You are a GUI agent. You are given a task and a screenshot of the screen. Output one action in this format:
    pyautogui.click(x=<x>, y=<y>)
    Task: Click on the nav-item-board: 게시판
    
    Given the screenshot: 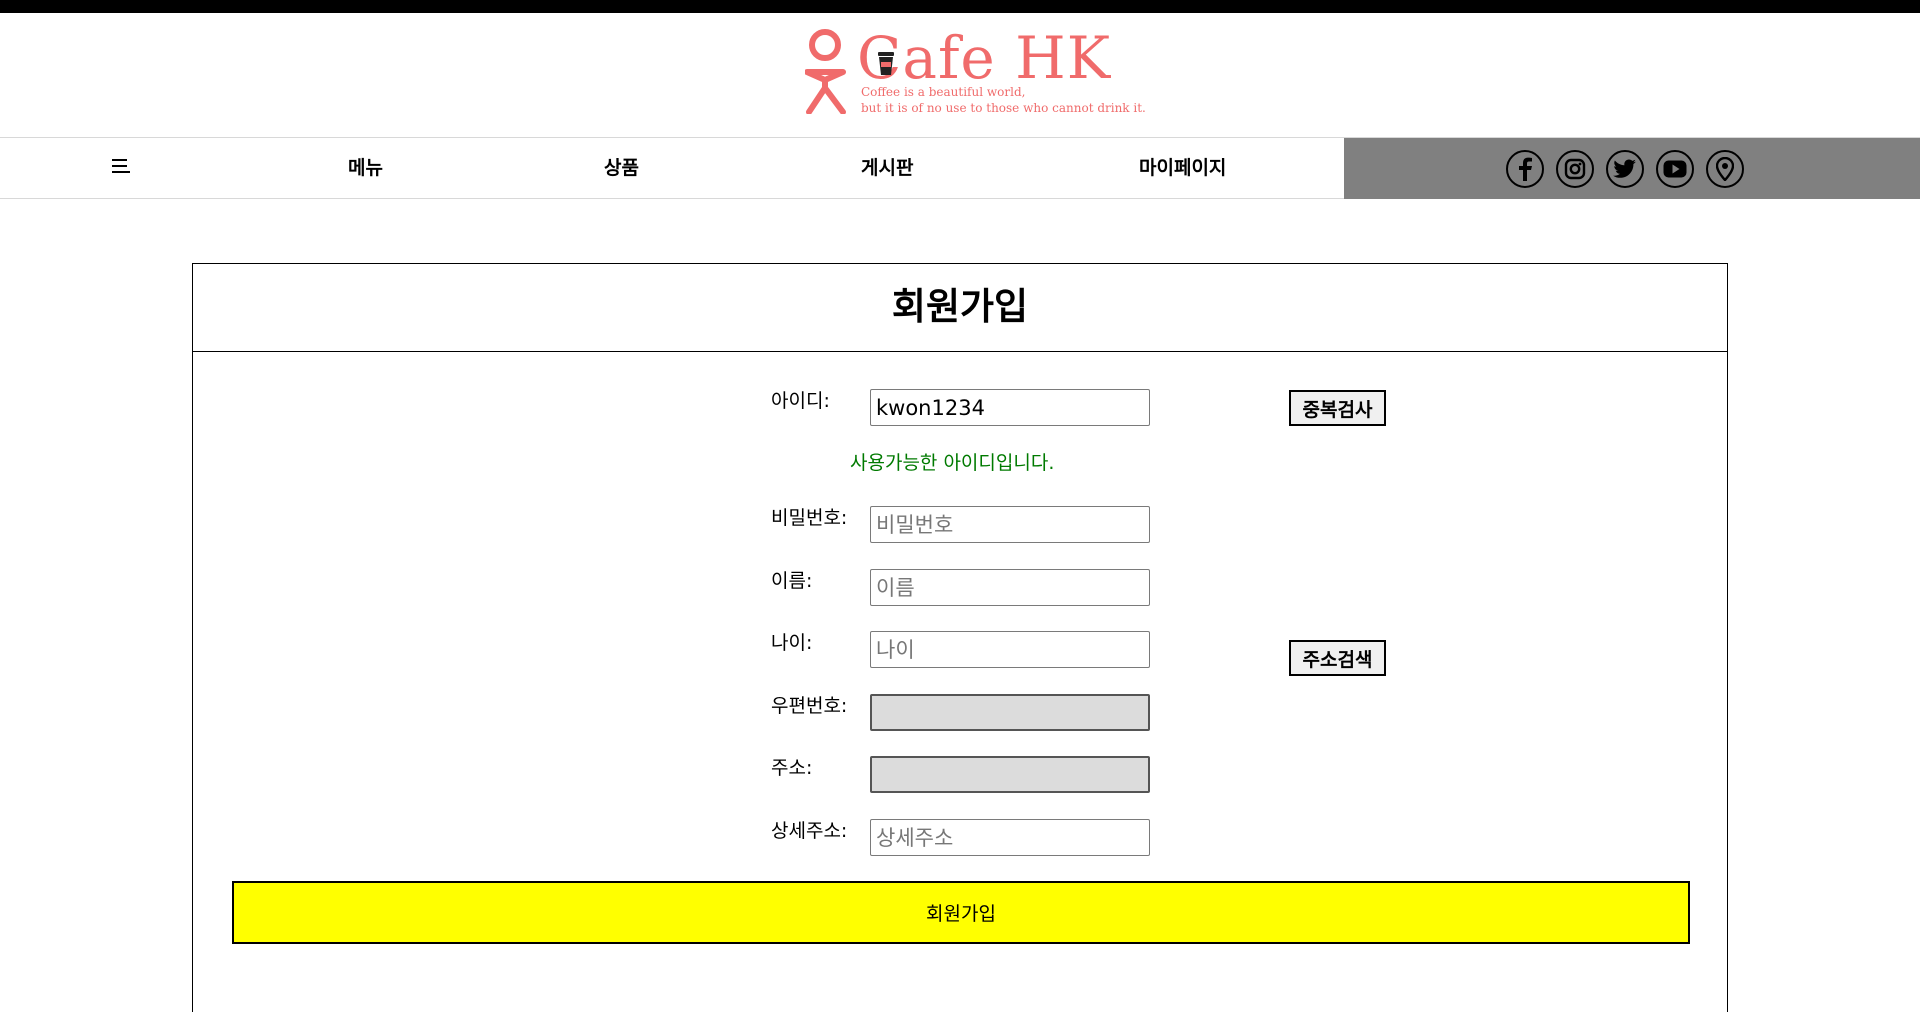 What is the action you would take?
    pyautogui.click(x=887, y=168)
    